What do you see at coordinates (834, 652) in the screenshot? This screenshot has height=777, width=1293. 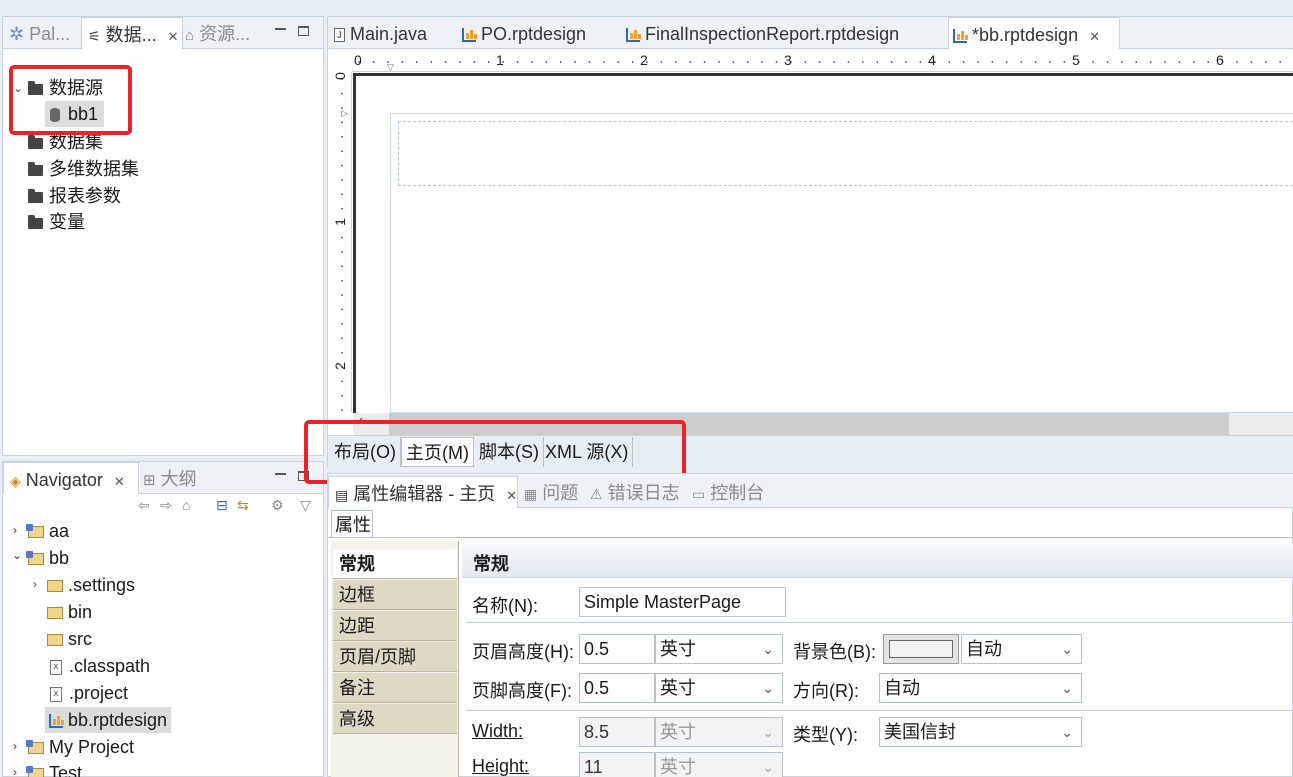 I see `bgcolor-label: 背景色(B):` at bounding box center [834, 652].